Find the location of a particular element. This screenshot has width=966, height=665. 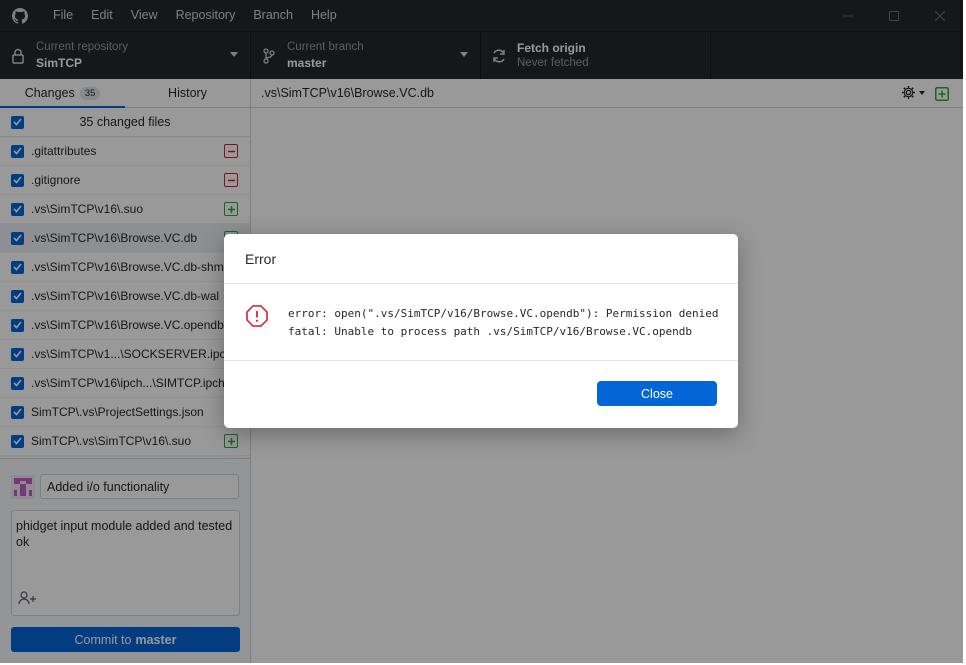

dialog-footer: Close is located at coordinates (481, 394).